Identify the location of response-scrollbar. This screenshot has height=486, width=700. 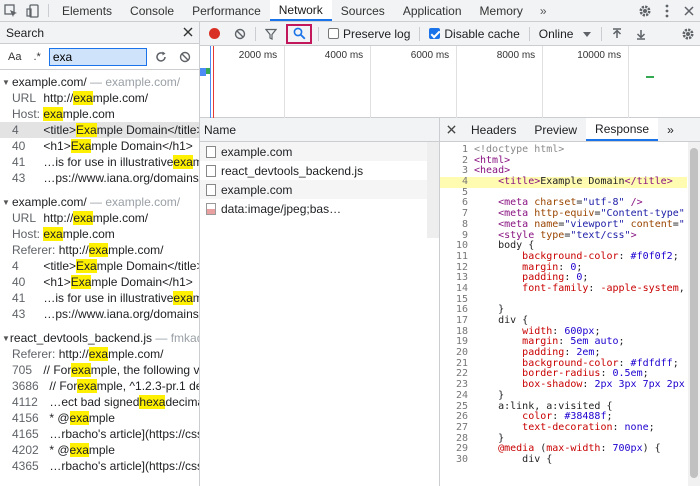
(694, 314).